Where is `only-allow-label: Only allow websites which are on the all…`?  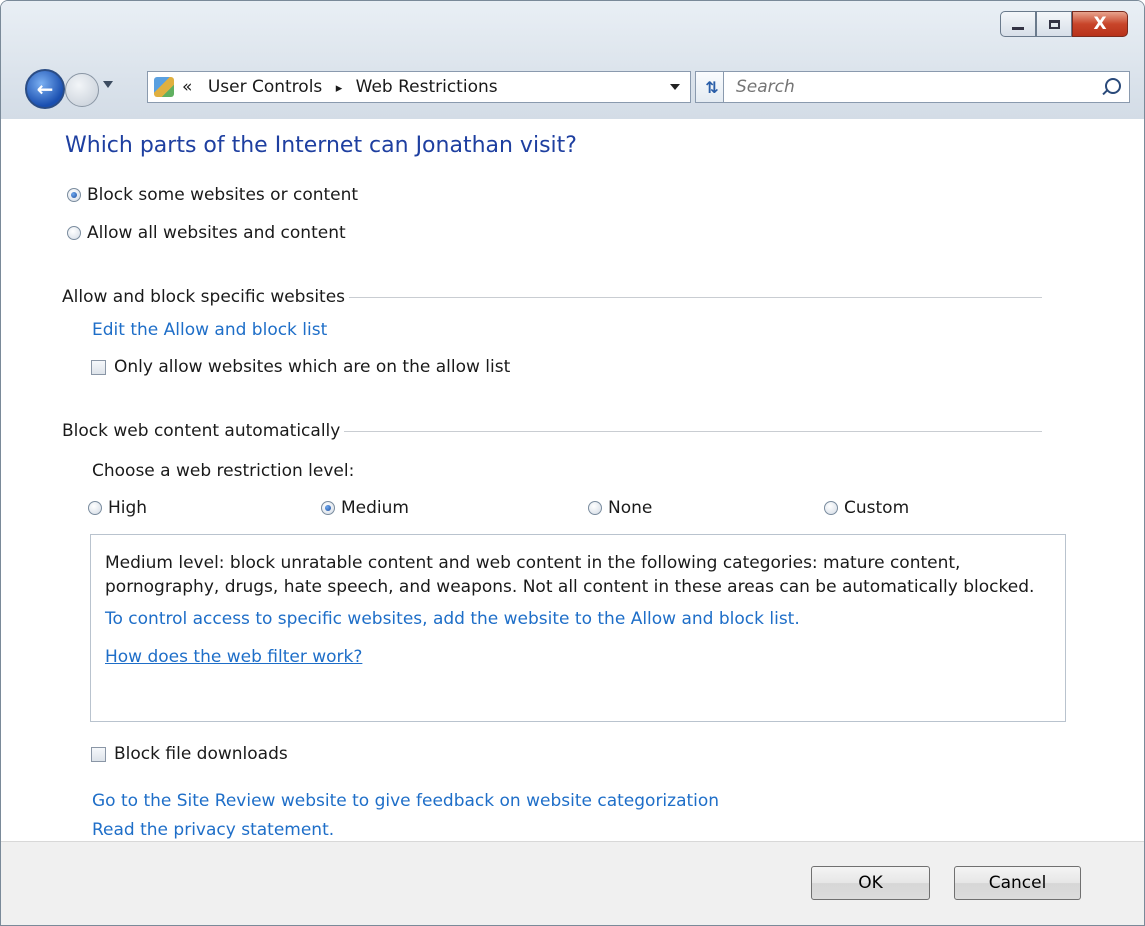 only-allow-label: Only allow websites which are on the all… is located at coordinates (312, 367).